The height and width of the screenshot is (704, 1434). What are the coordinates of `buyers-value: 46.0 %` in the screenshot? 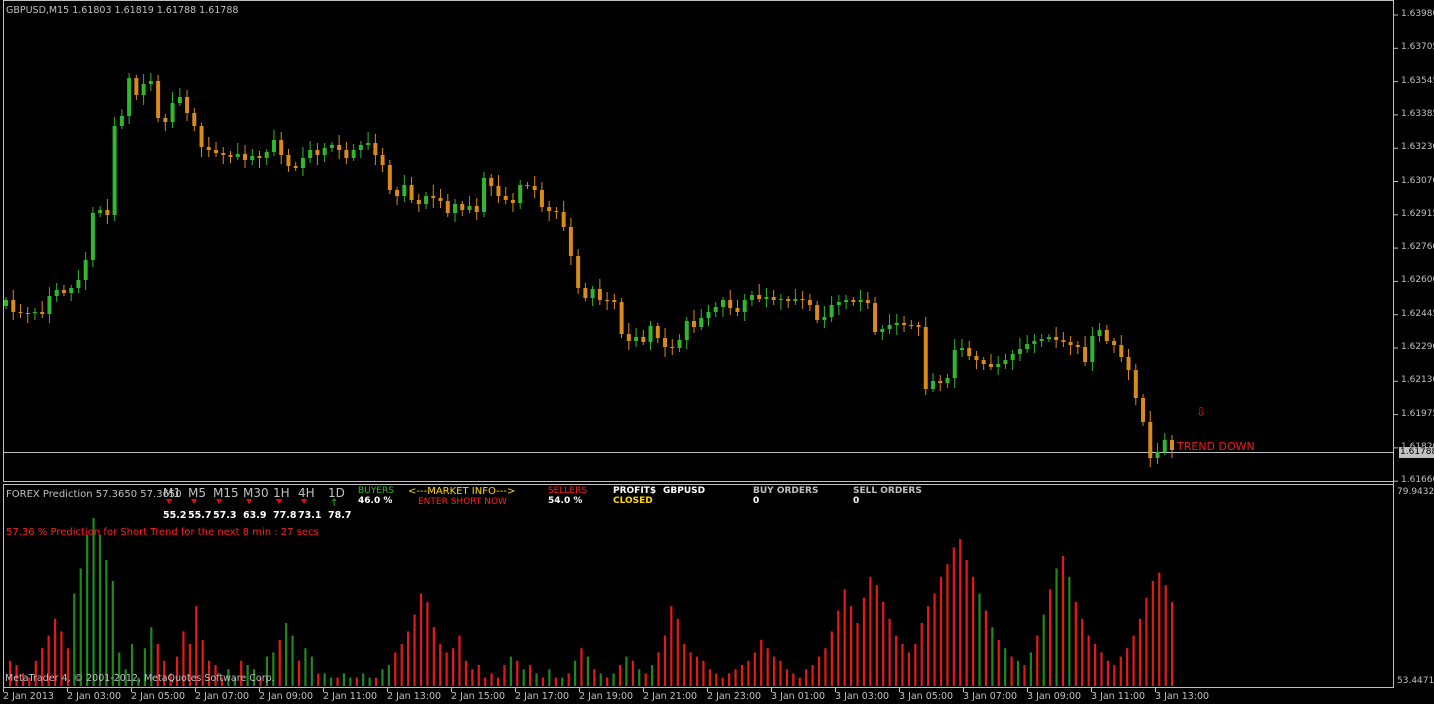 It's located at (375, 501).